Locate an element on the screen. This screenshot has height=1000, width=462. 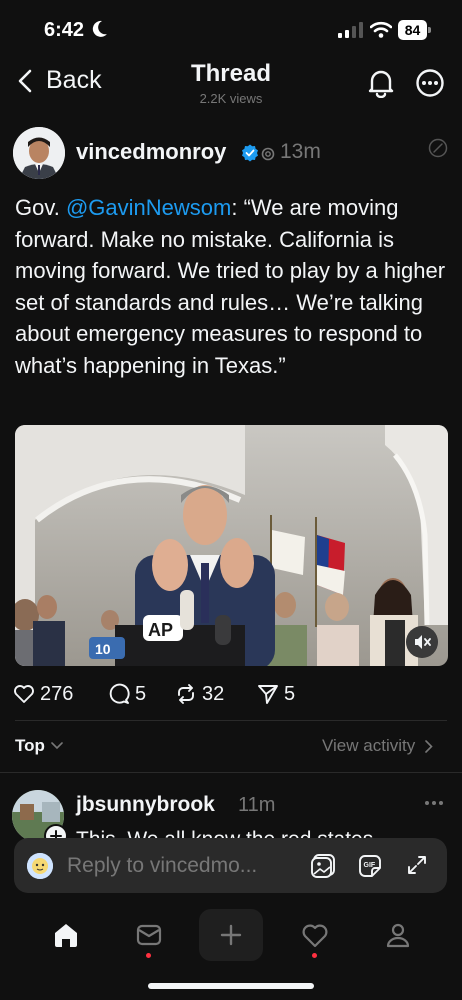
battery-level: 84 is located at coordinates (412, 30).